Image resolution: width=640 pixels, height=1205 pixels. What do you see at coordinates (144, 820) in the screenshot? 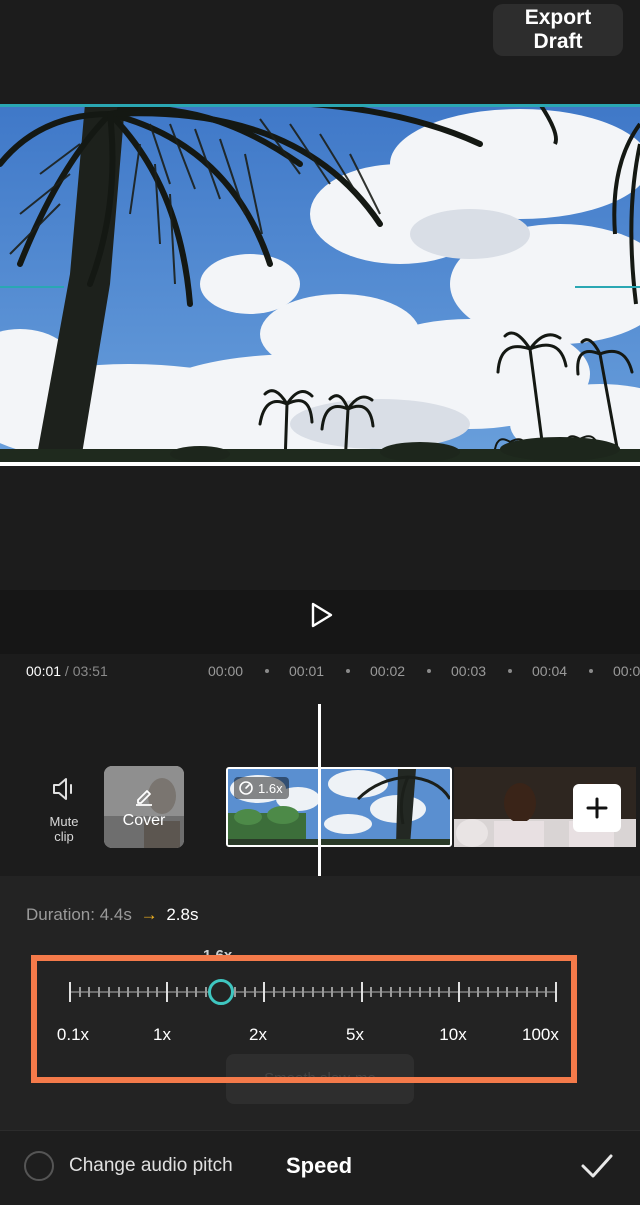
I see `cover-label: Cover` at bounding box center [144, 820].